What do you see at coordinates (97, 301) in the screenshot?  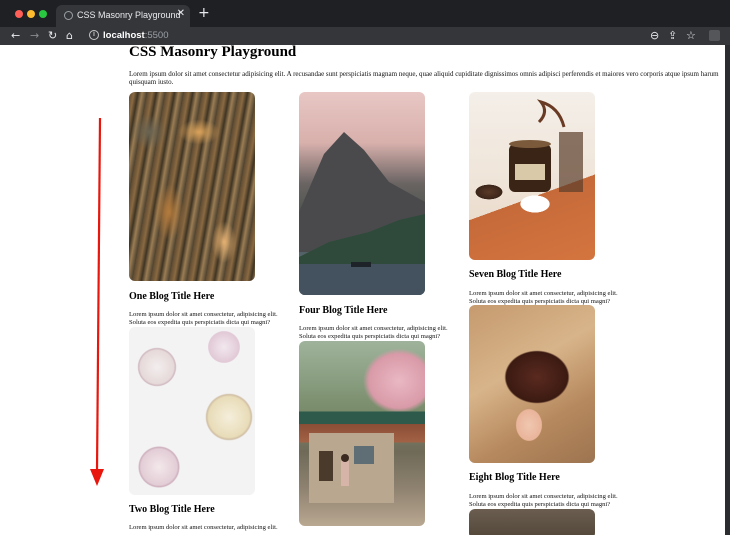 I see `annotation-arrow` at bounding box center [97, 301].